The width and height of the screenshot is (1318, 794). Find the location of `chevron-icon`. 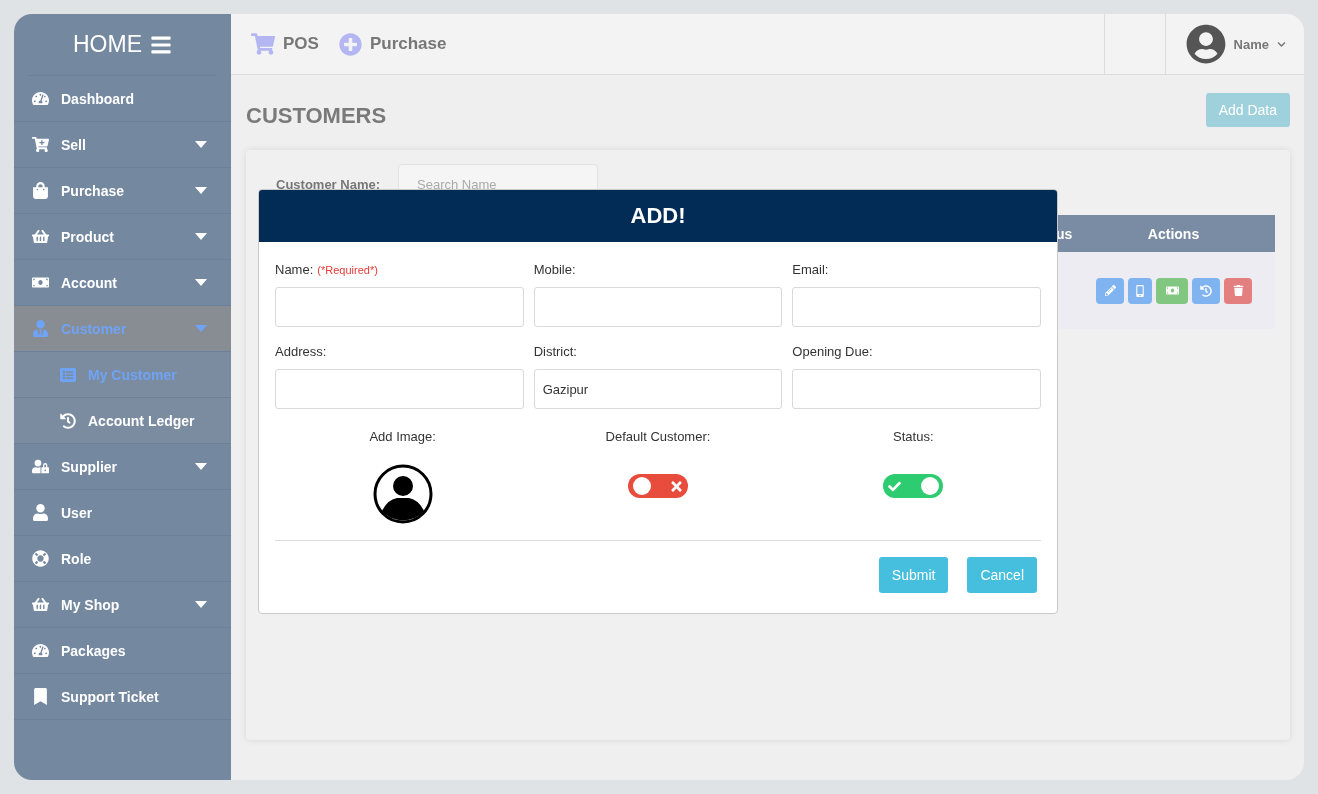

chevron-icon is located at coordinates (1281, 44).